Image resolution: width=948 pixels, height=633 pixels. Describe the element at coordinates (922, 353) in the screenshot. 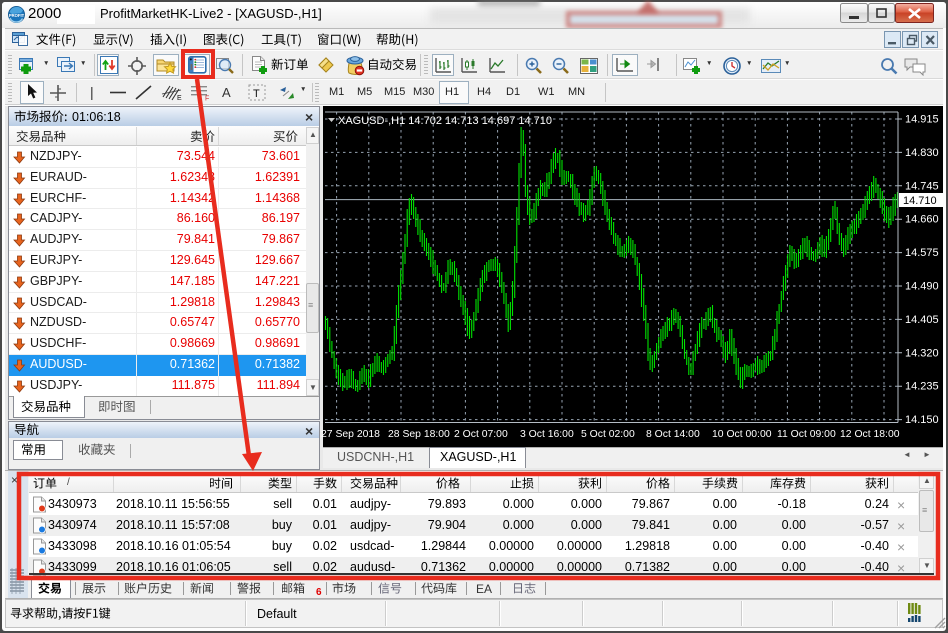

I see `svg-text: 14.320` at that location.